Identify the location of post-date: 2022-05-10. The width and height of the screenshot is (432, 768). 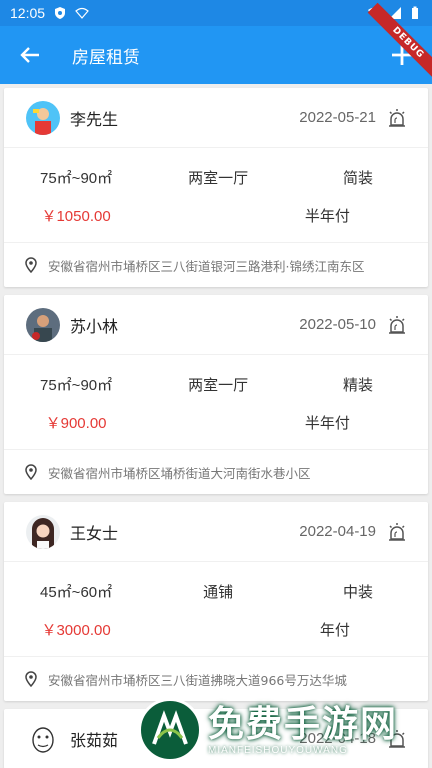
(337, 324).